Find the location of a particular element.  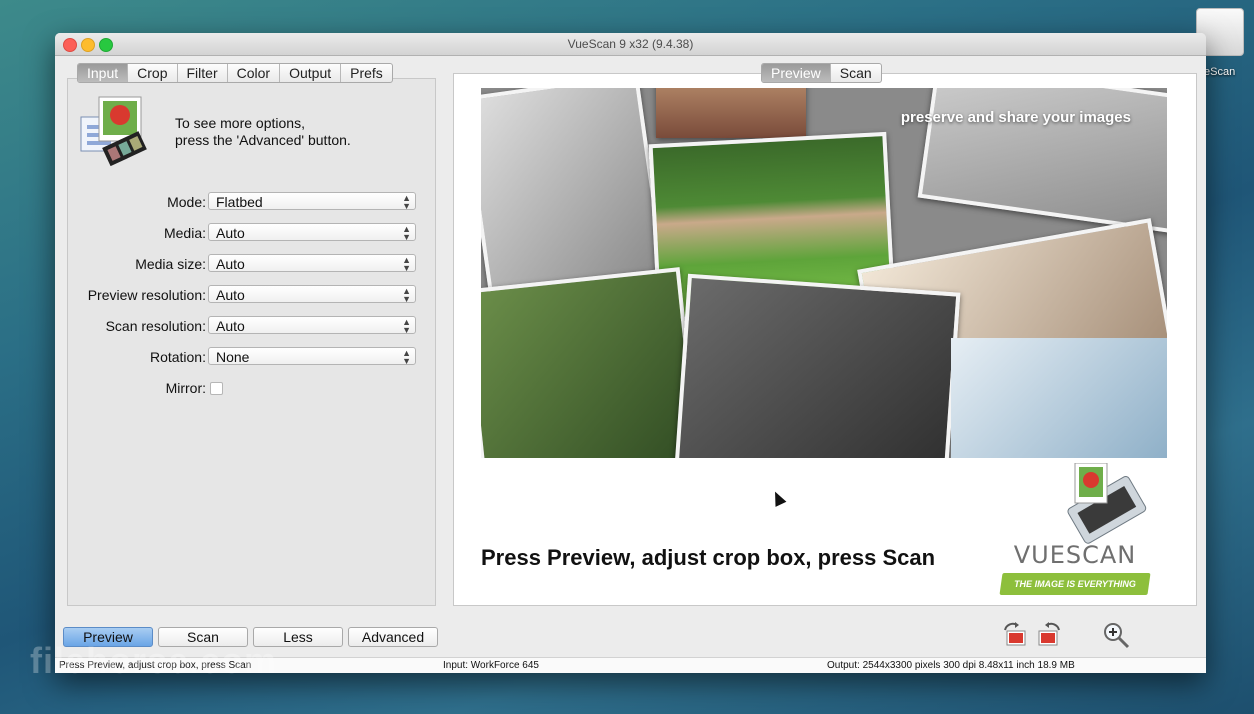

media-size-row: Media size: Auto ▲ ▼ is located at coordinates (238, 264).